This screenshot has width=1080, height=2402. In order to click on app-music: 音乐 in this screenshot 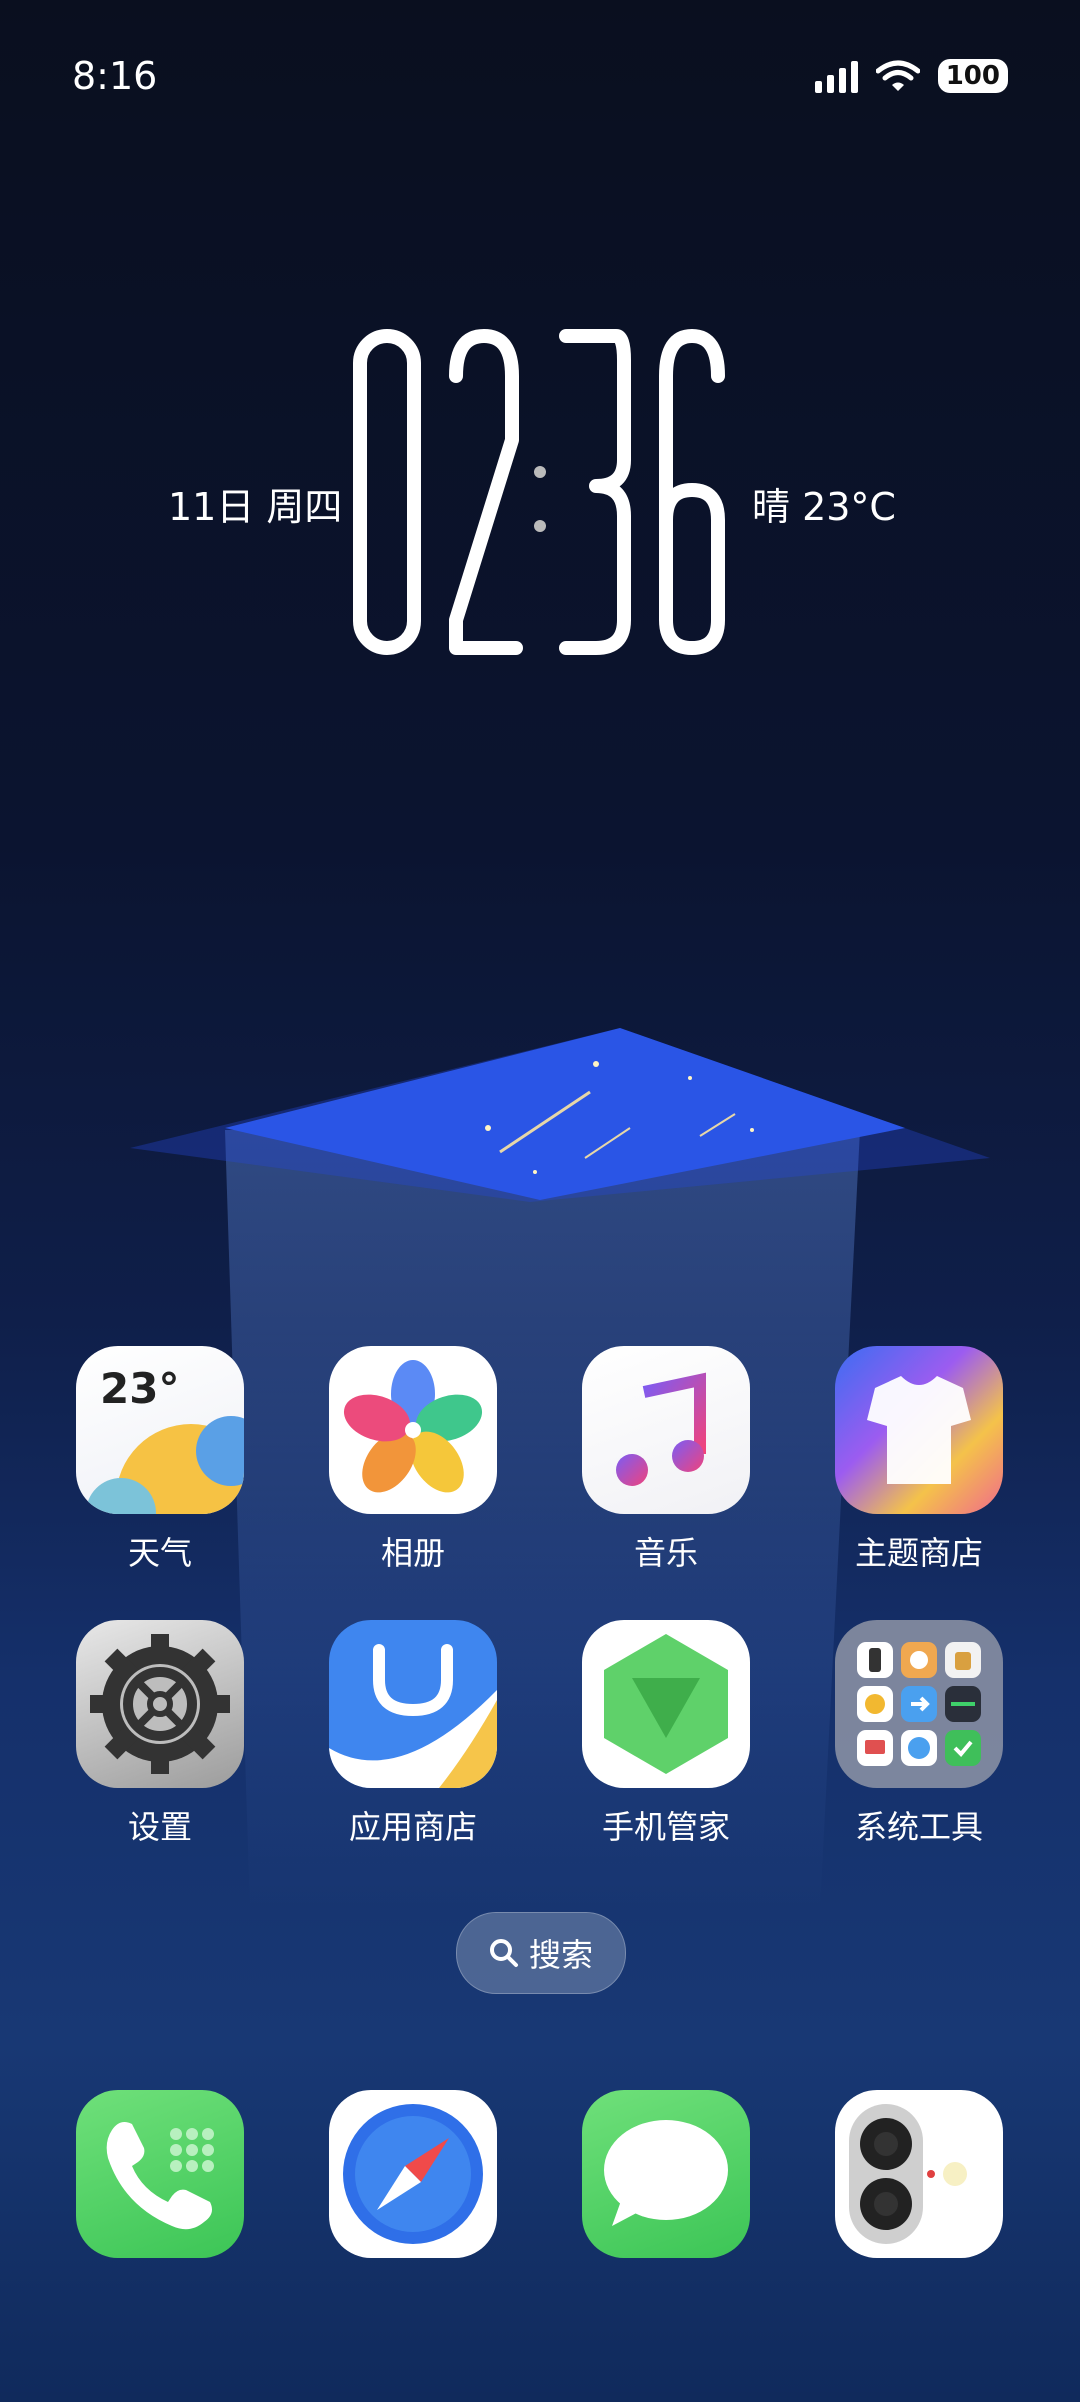, I will do `click(666, 1460)`.